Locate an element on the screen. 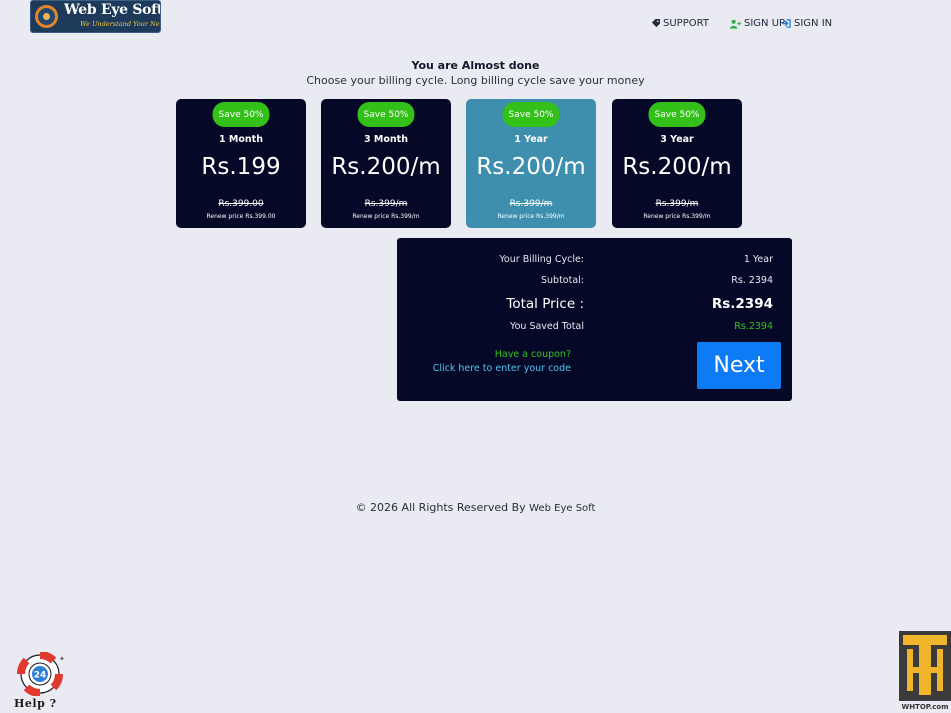 The width and height of the screenshot is (951, 713). billing-cycle-value: 1 Year is located at coordinates (758, 259).